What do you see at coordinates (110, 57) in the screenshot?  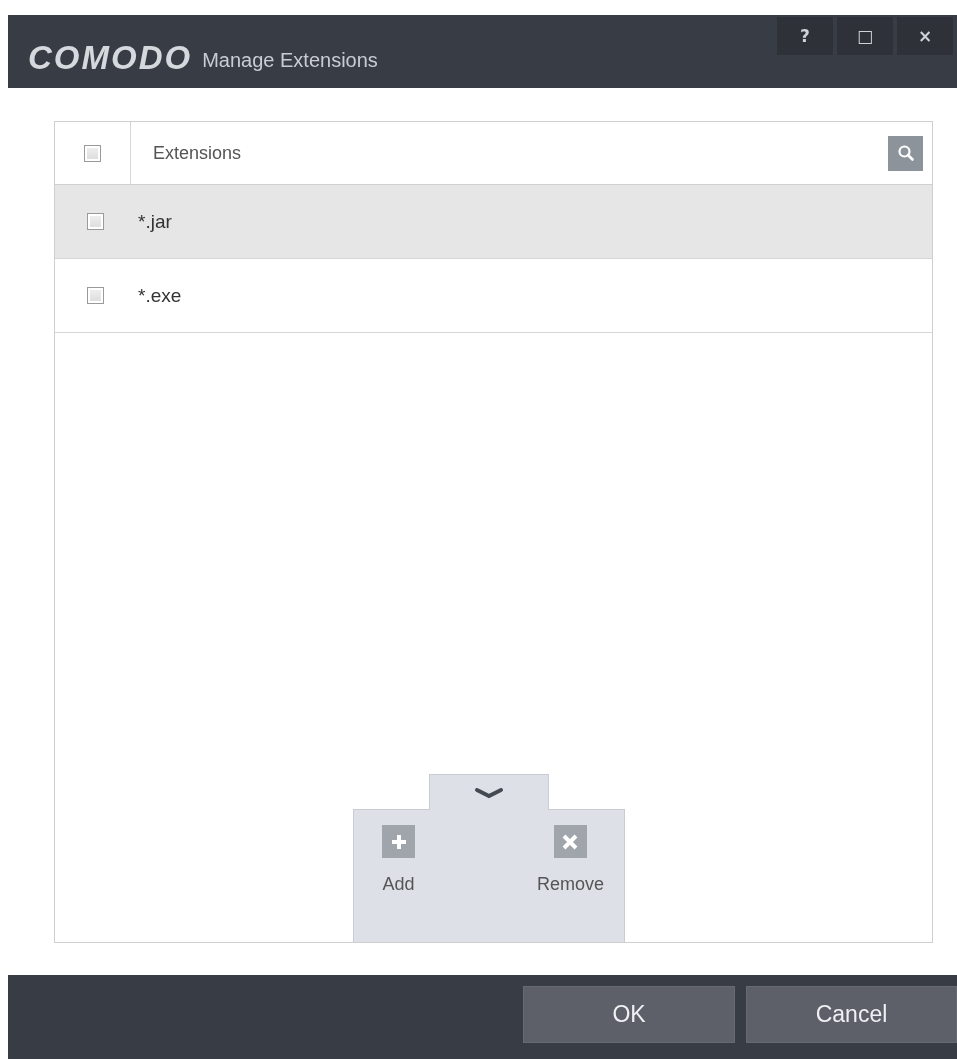 I see `logo: COMODO` at bounding box center [110, 57].